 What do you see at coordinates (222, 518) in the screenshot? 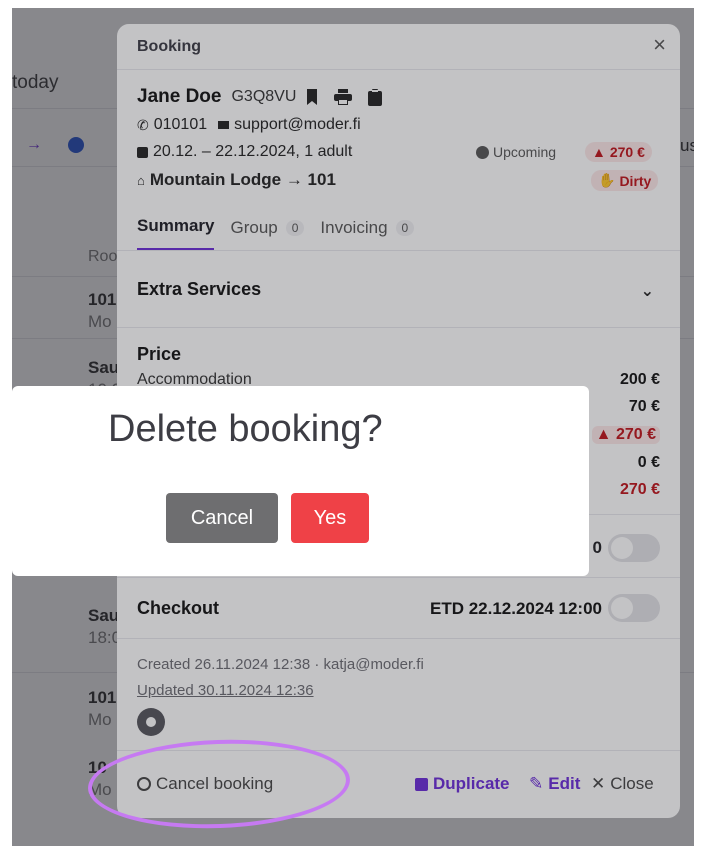
I see `dialog-cancel-button: Cancel` at bounding box center [222, 518].